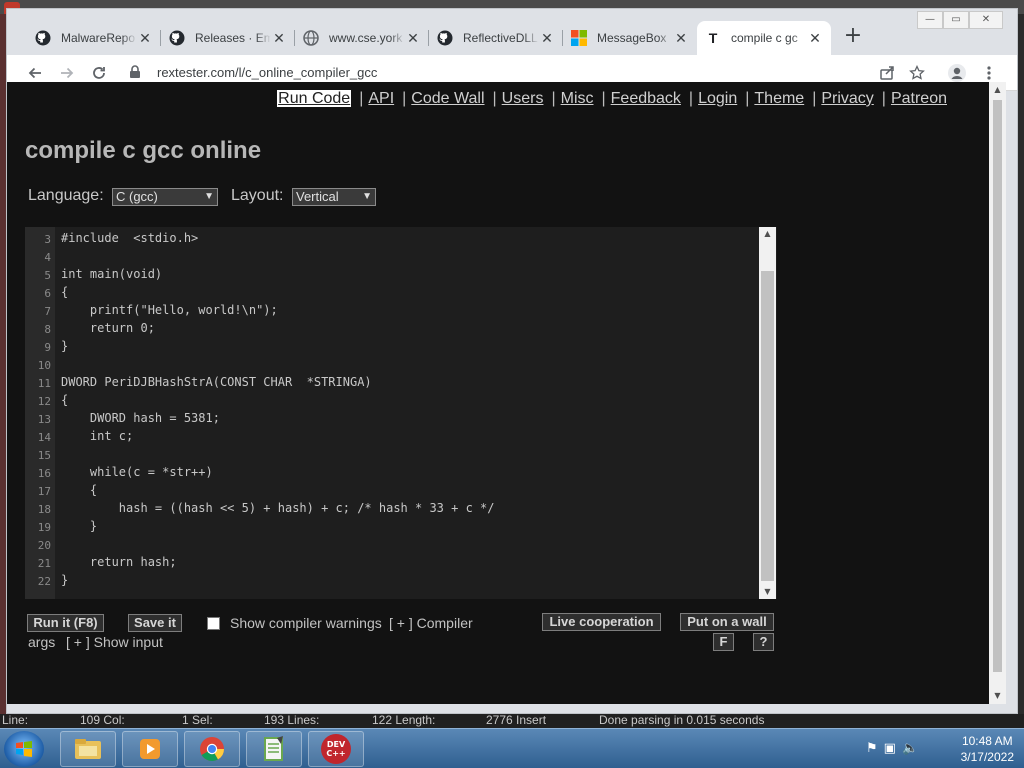  I want to click on tab-title: MessageBox, so click(632, 38).